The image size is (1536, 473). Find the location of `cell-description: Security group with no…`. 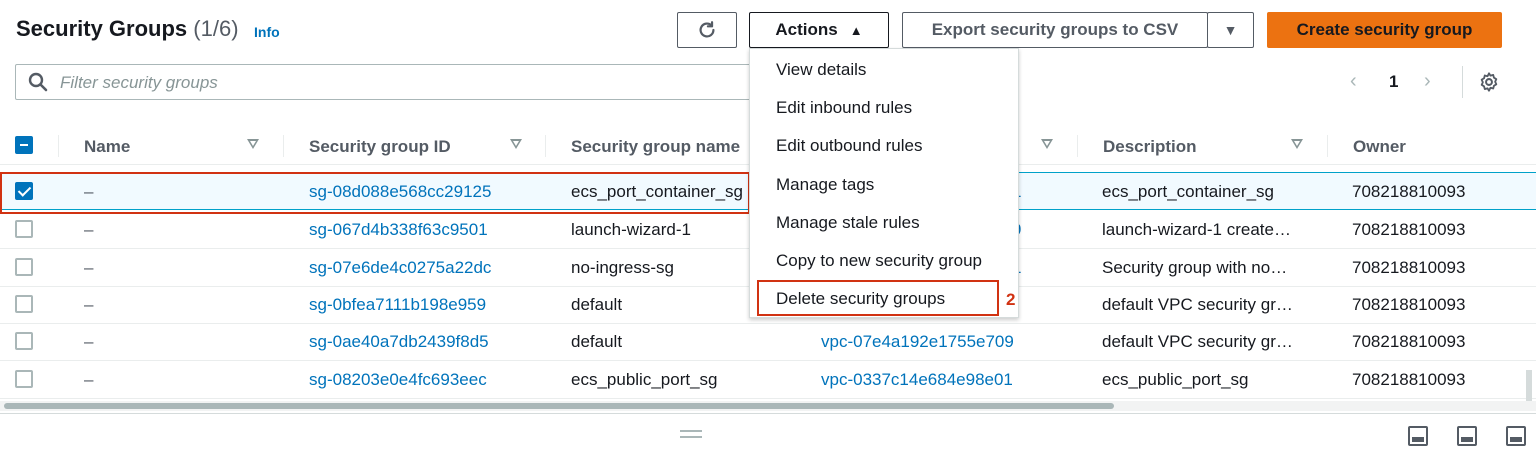

cell-description: Security group with no… is located at coordinates (1195, 267).